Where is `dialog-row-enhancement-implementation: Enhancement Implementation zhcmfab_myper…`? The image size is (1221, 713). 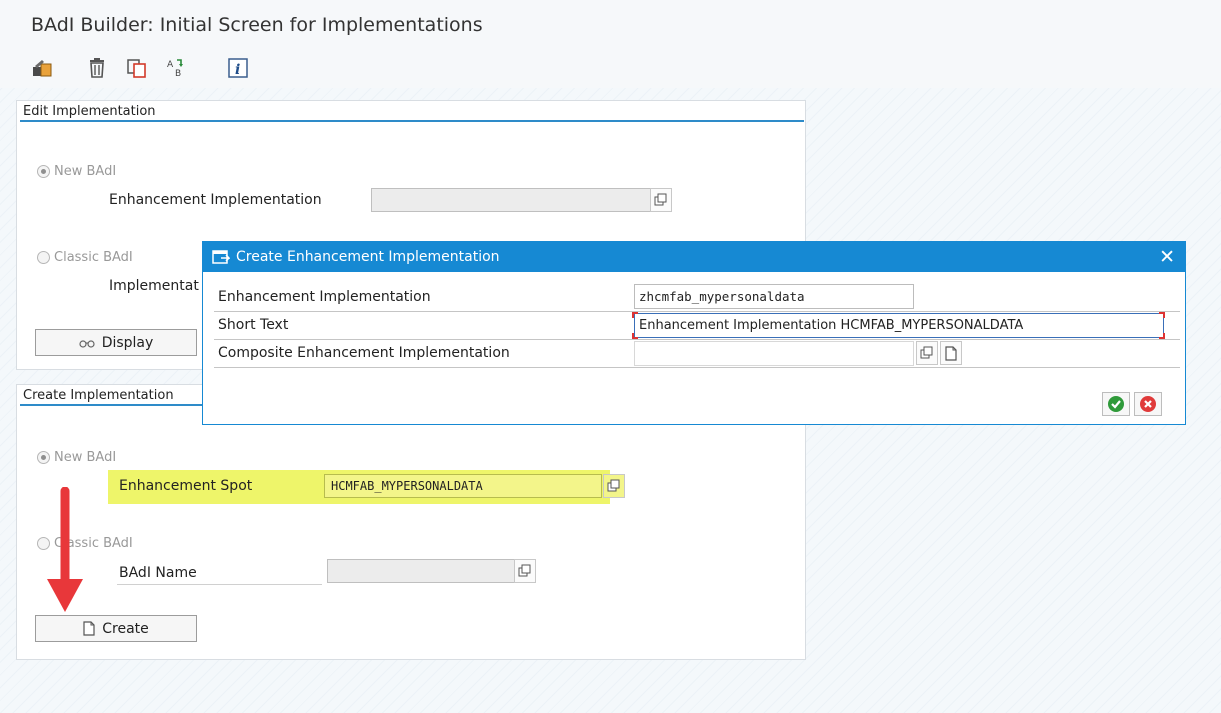
dialog-row-enhancement-implementation: Enhancement Implementation zhcmfab_myper… is located at coordinates (697, 298).